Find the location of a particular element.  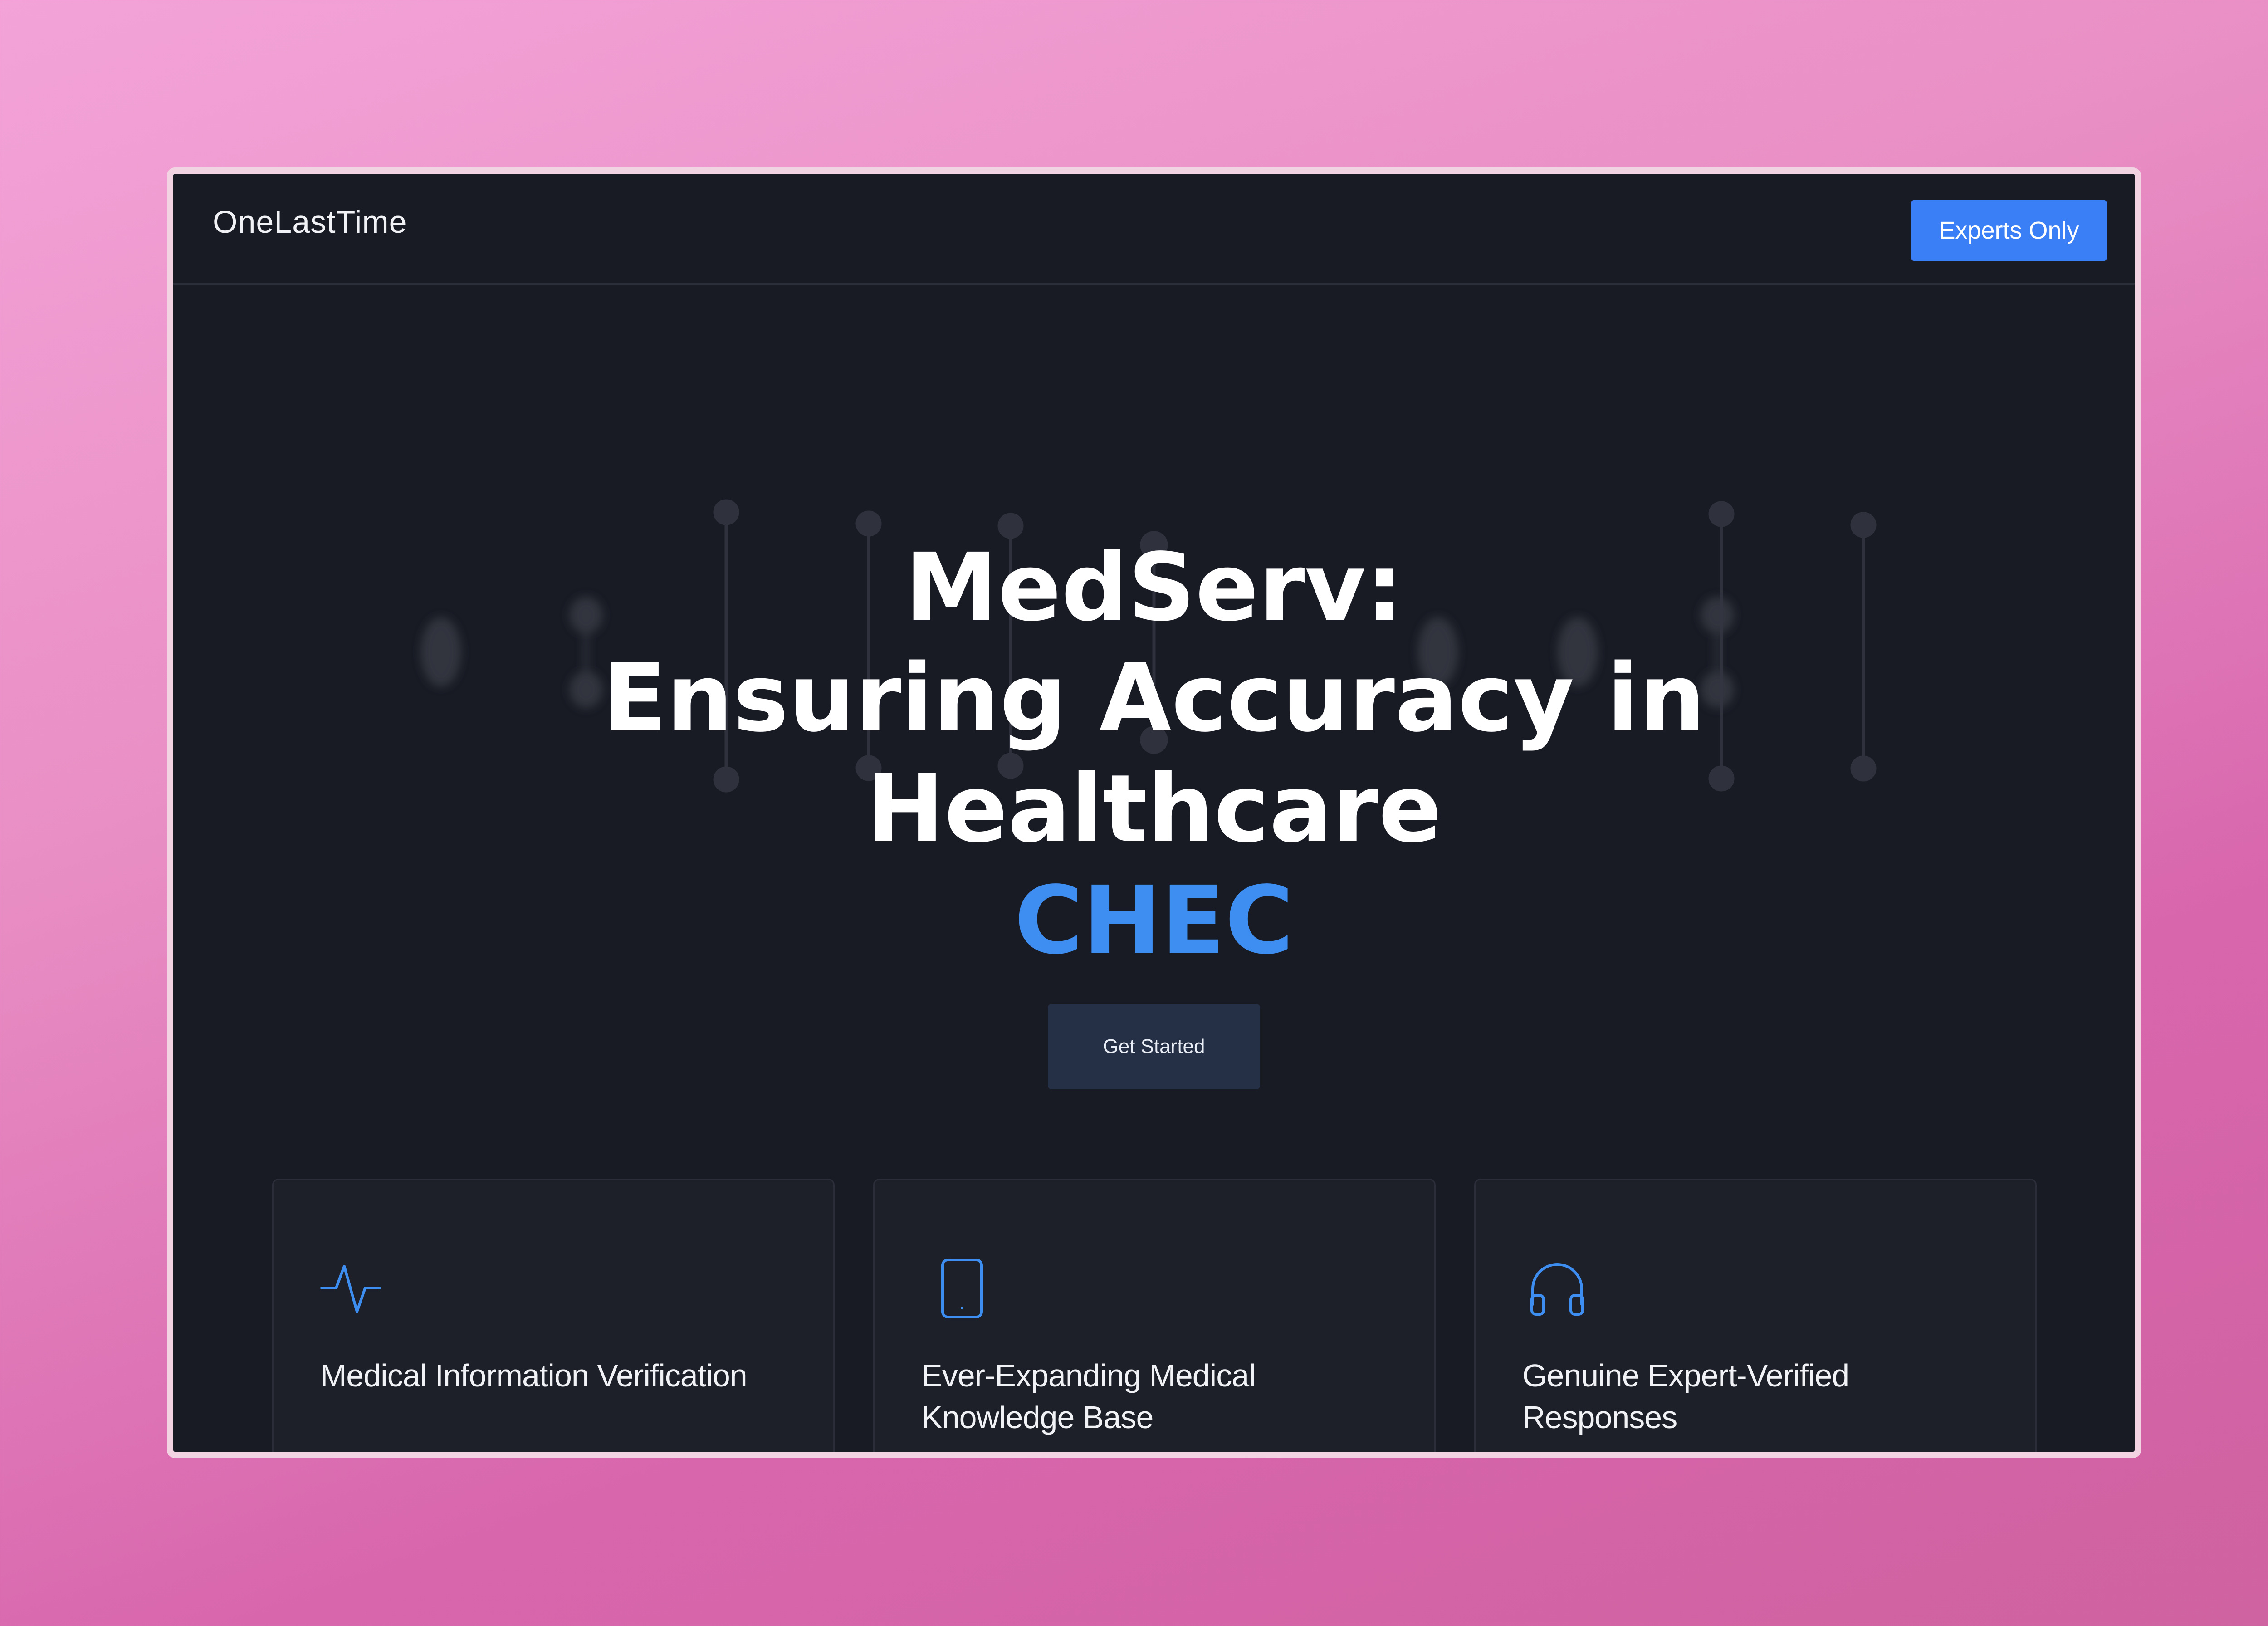

feature-title: Ever-Expanding Medical Knowledge Base is located at coordinates (1088, 1396).